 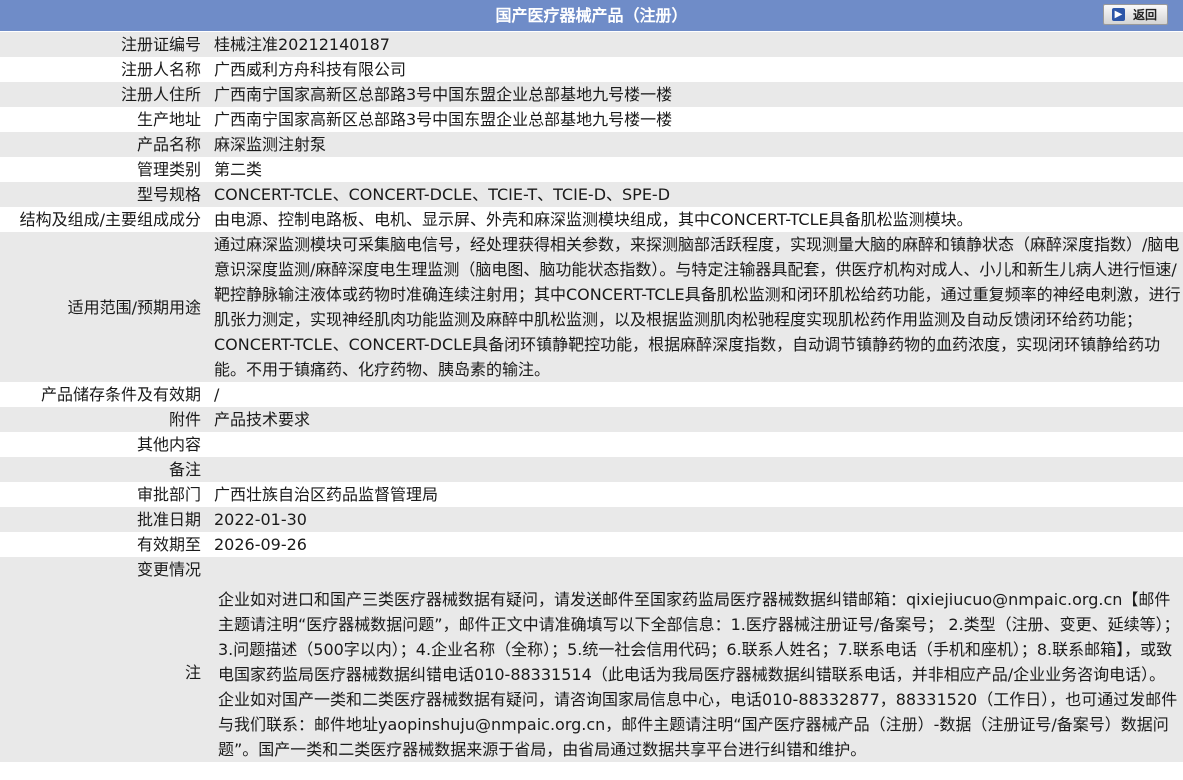 What do you see at coordinates (694, 544) in the screenshot?
I see `field-value: 2026-09-26` at bounding box center [694, 544].